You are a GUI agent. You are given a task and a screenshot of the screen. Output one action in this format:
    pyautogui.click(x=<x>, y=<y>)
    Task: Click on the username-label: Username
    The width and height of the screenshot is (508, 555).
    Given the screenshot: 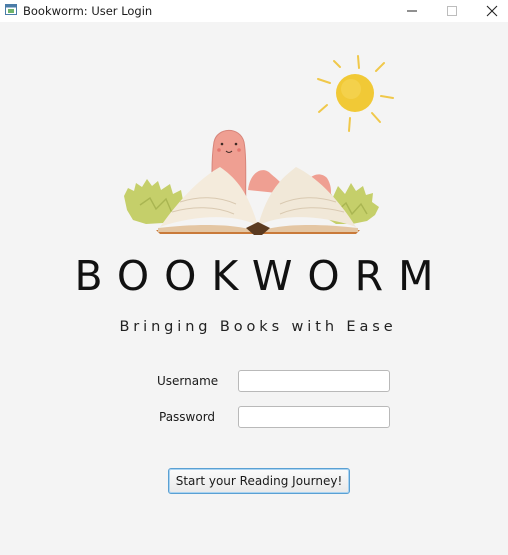 What is the action you would take?
    pyautogui.click(x=188, y=381)
    